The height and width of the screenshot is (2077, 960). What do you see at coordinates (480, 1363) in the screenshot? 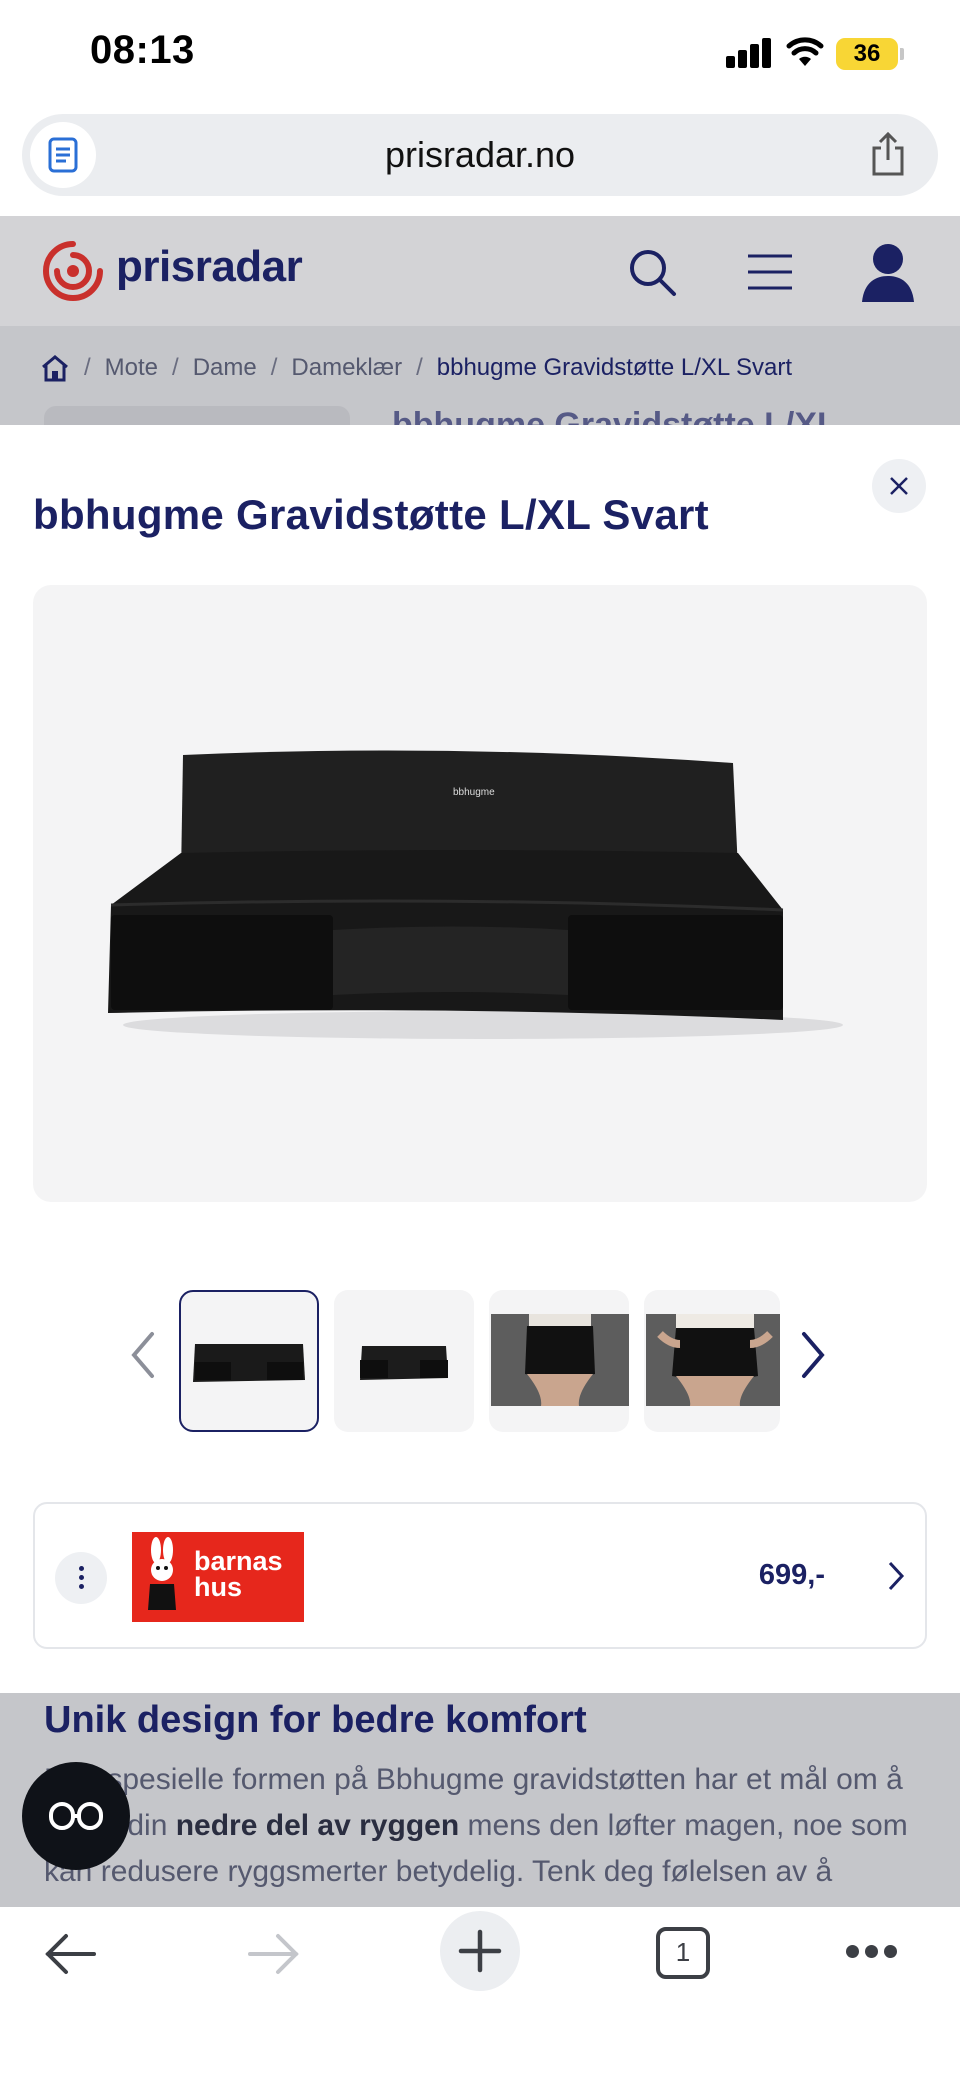
I see `thumbnail-carousel` at bounding box center [480, 1363].